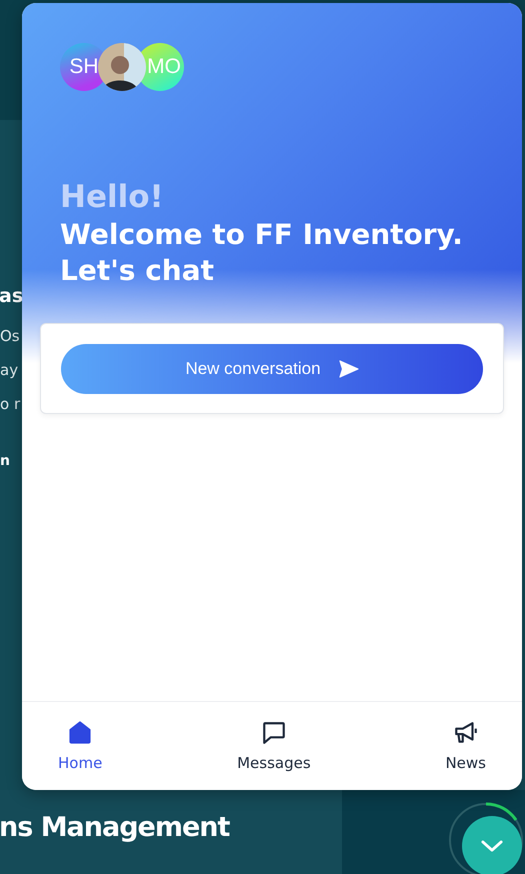  What do you see at coordinates (112, 197) in the screenshot?
I see `greeting-text: Hello!` at bounding box center [112, 197].